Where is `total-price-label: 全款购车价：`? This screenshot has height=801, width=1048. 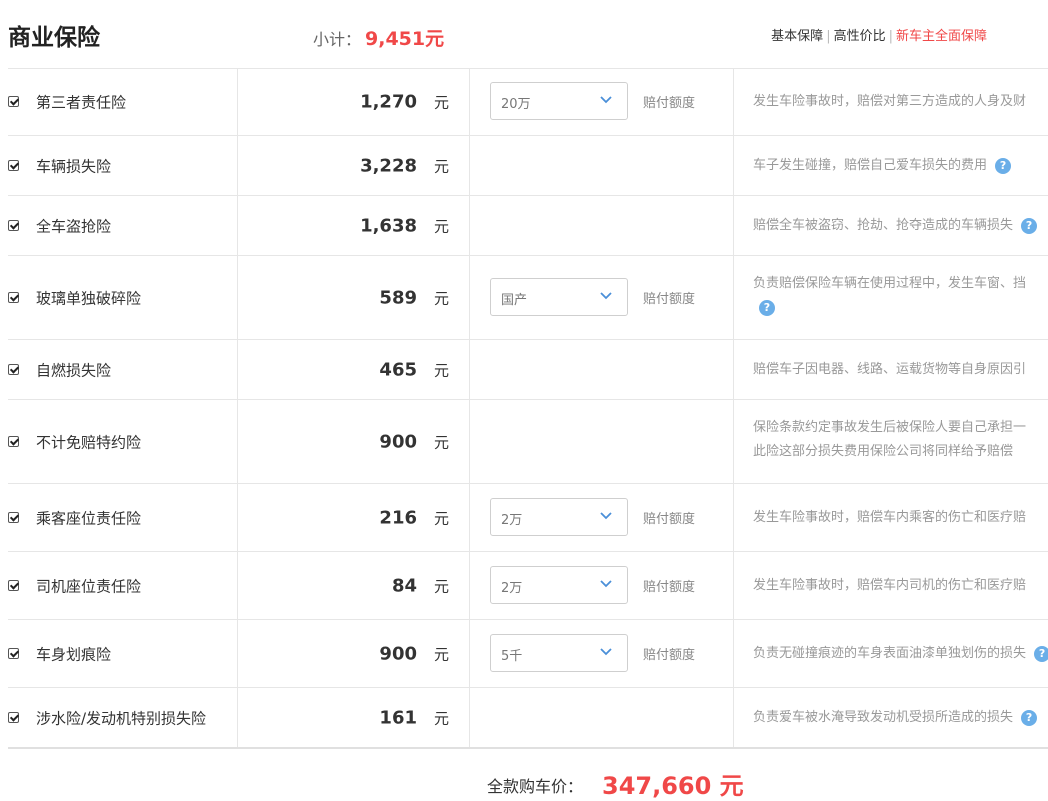 total-price-label: 全款购车价： is located at coordinates (535, 786).